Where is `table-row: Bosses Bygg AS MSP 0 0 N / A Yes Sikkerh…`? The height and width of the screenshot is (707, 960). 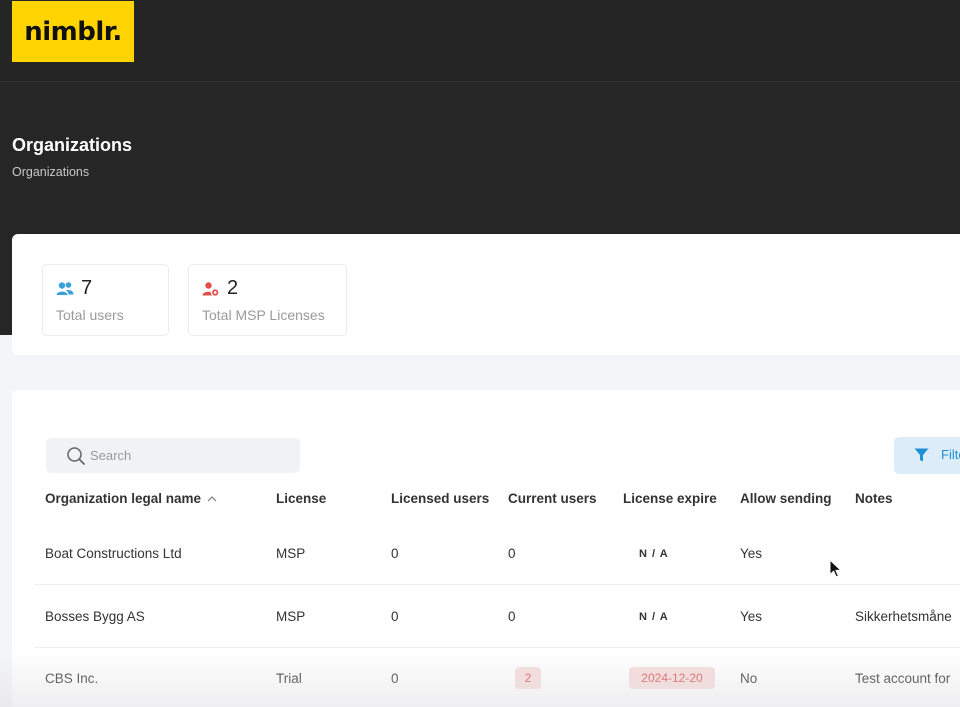 table-row: Bosses Bygg AS MSP 0 0 N / A Yes Sikkerh… is located at coordinates (497, 617).